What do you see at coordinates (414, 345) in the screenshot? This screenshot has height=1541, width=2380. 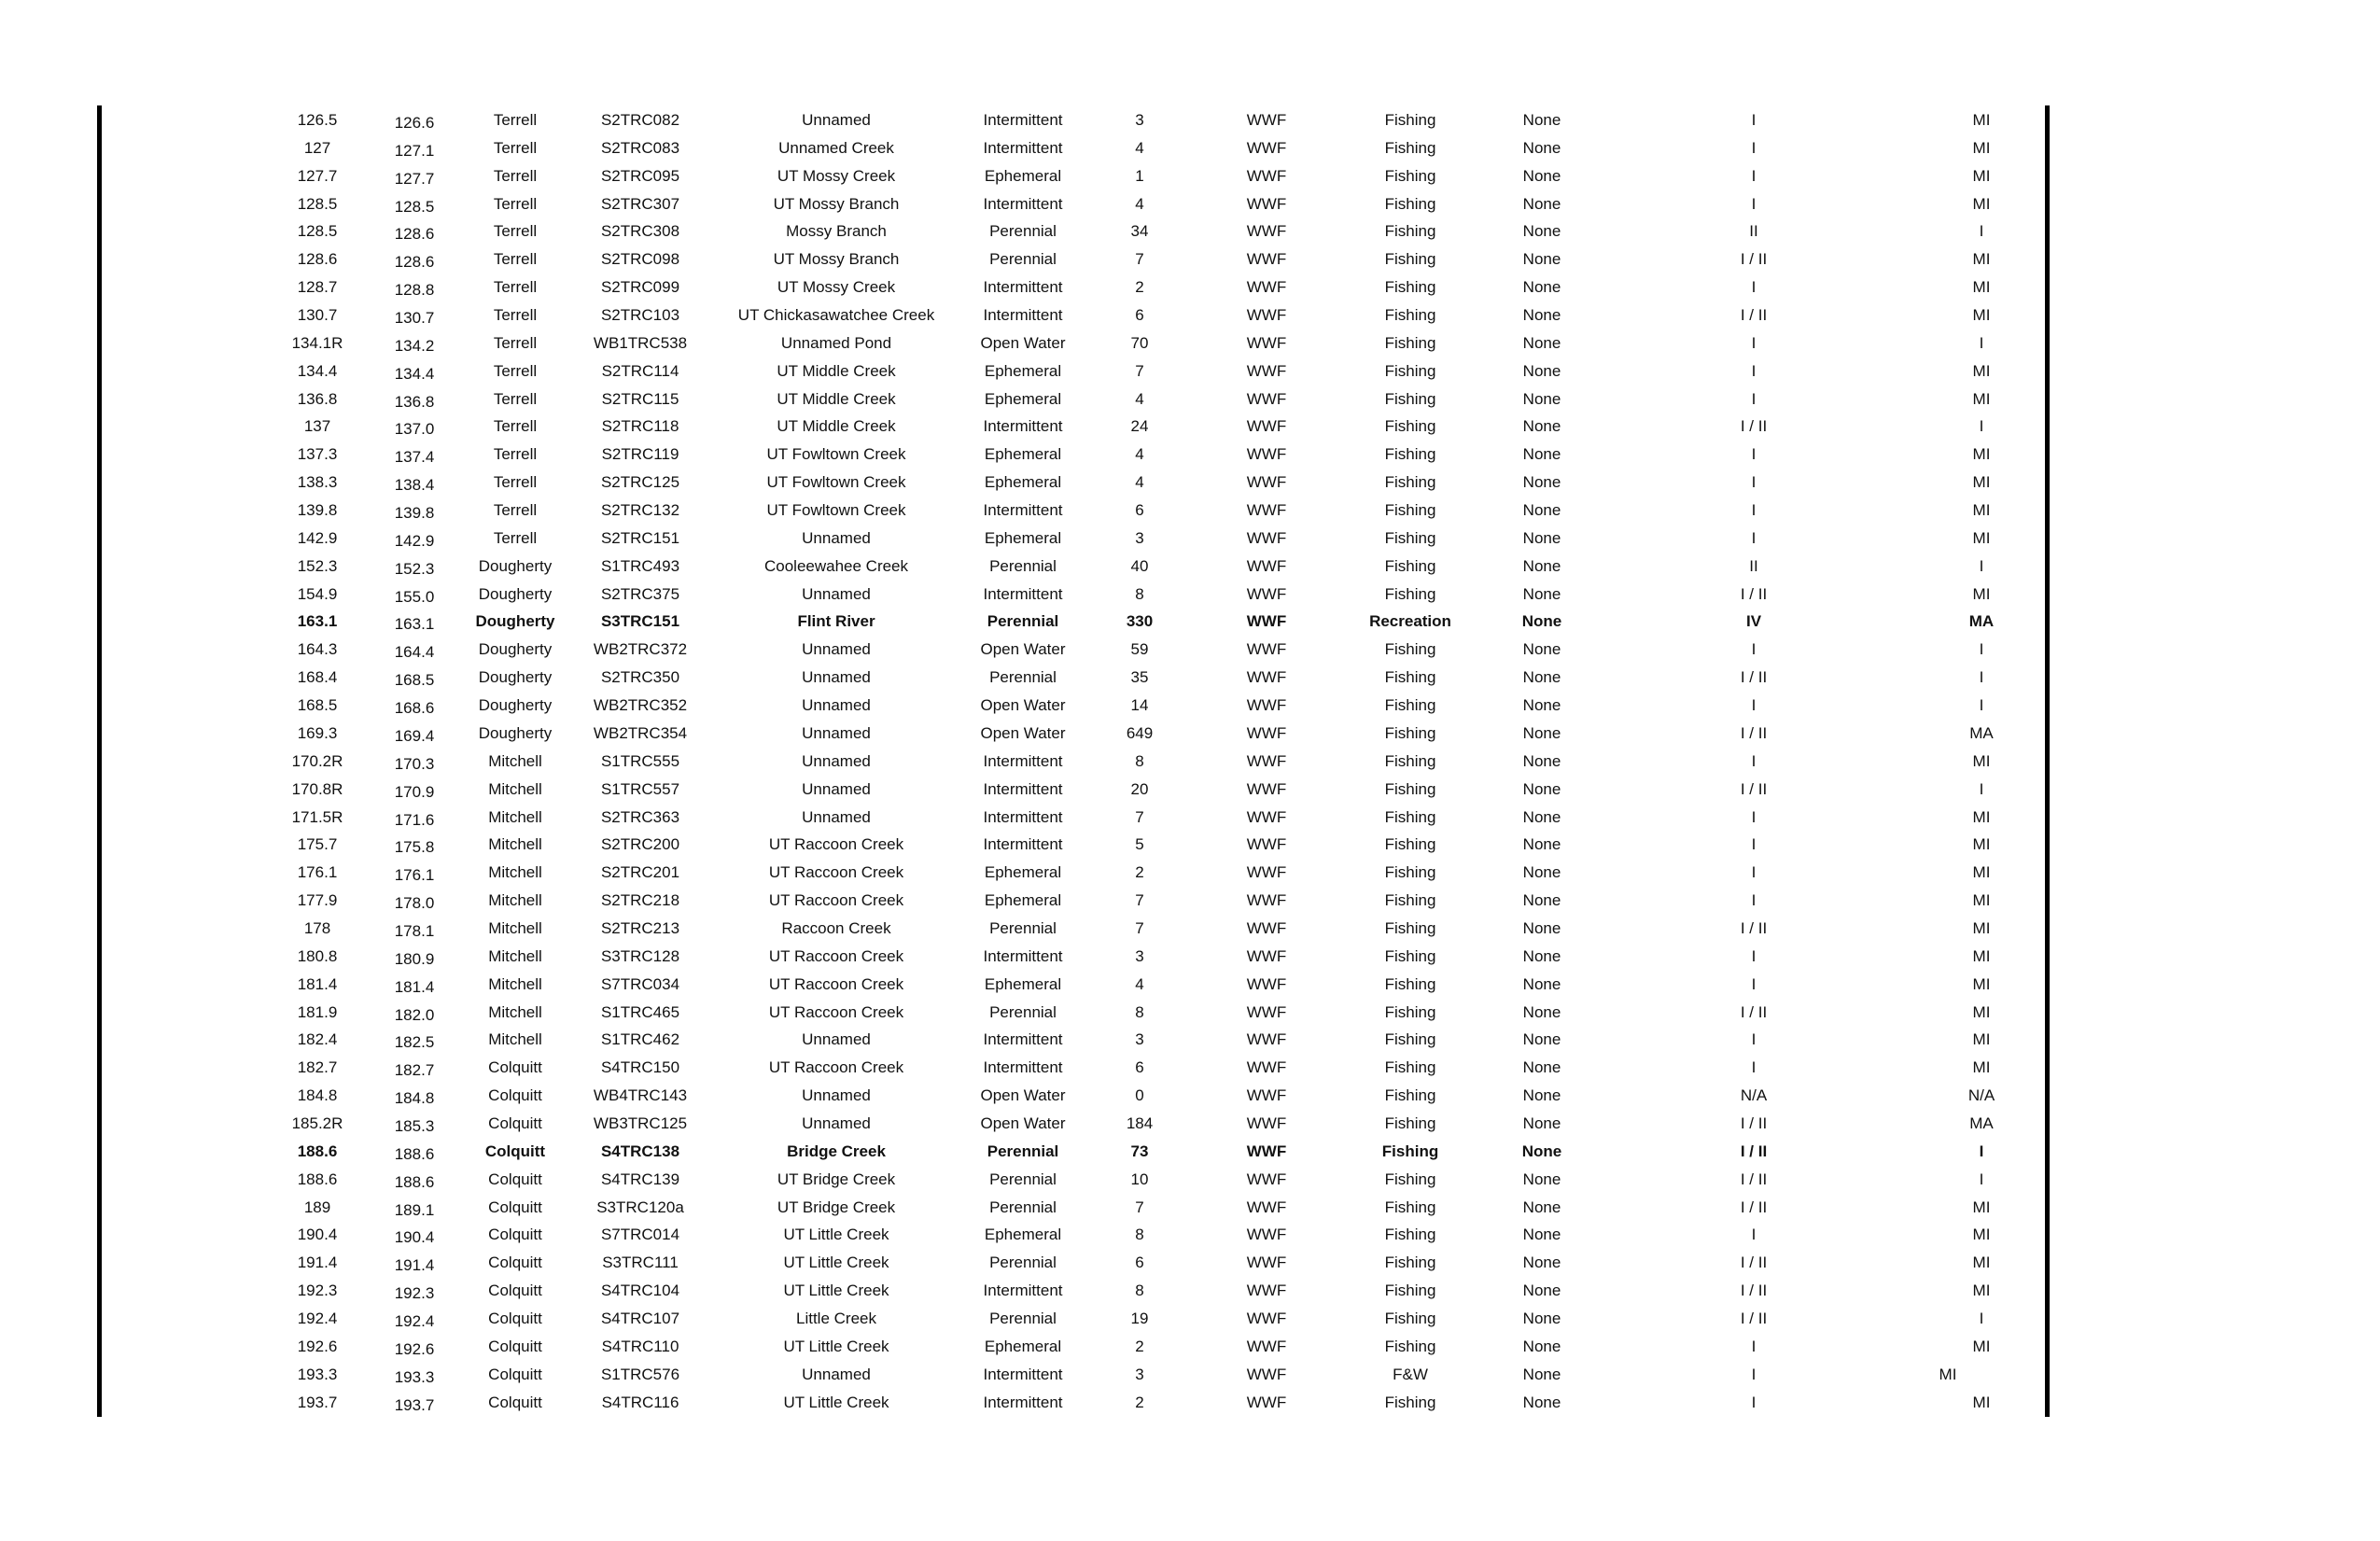 I see `milepost-end-cell: 134.2` at bounding box center [414, 345].